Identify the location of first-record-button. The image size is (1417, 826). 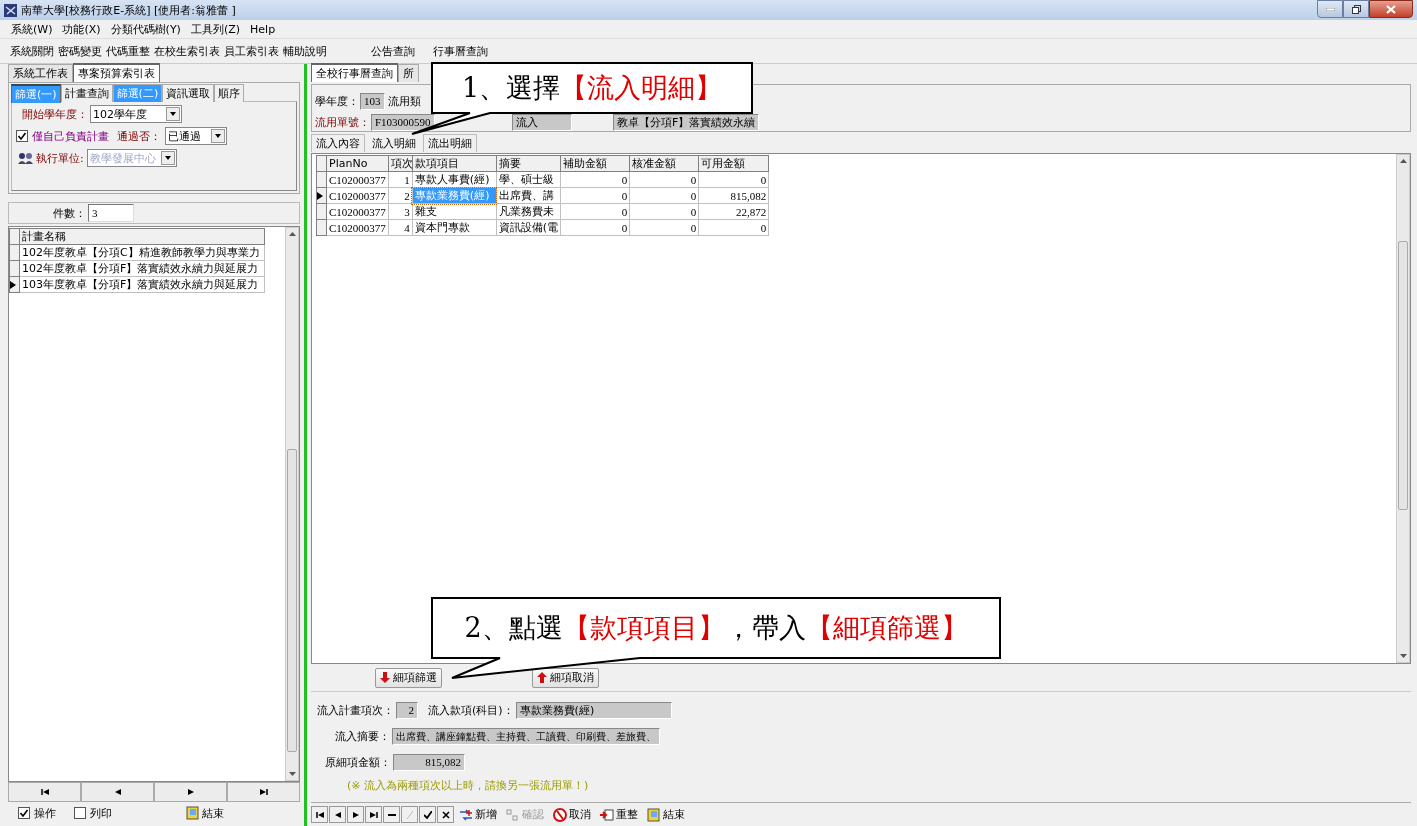
(319, 814).